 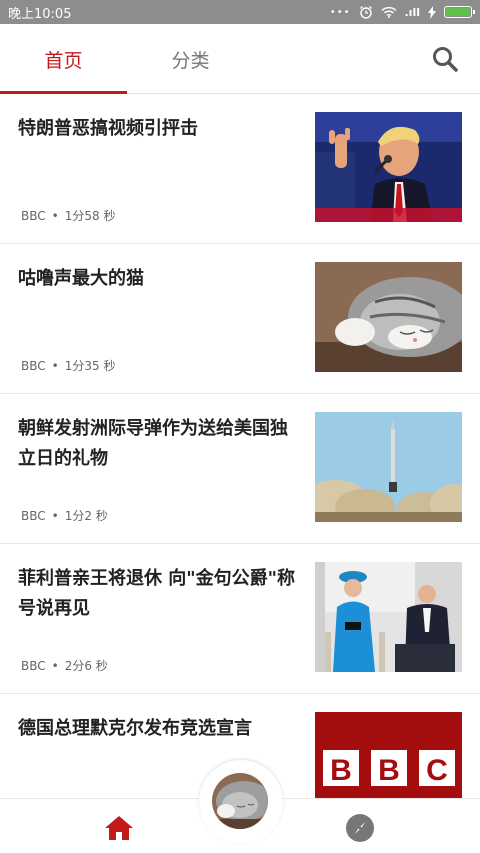 What do you see at coordinates (432, 12) in the screenshot?
I see `charging-icon` at bounding box center [432, 12].